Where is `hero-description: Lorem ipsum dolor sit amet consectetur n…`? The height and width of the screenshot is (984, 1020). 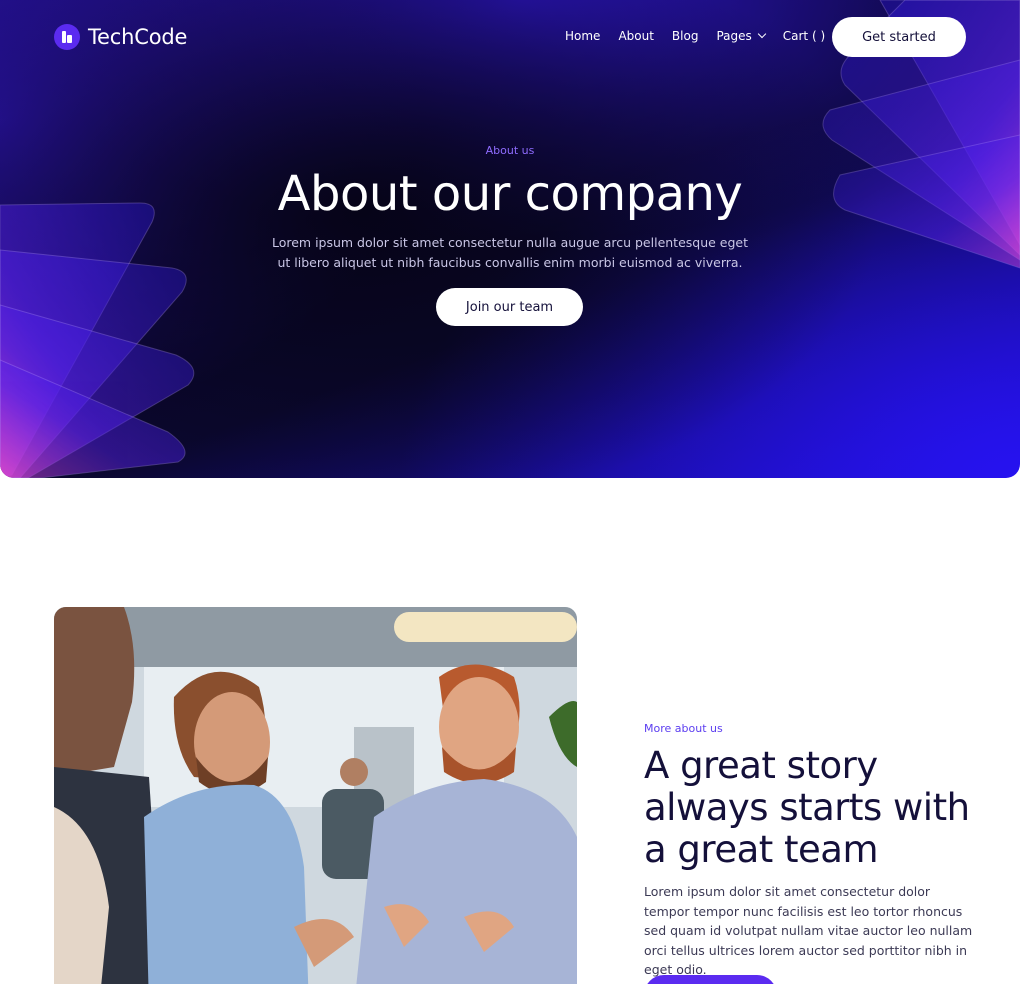
hero-description: Lorem ipsum dolor sit amet consectetur n… is located at coordinates (510, 252).